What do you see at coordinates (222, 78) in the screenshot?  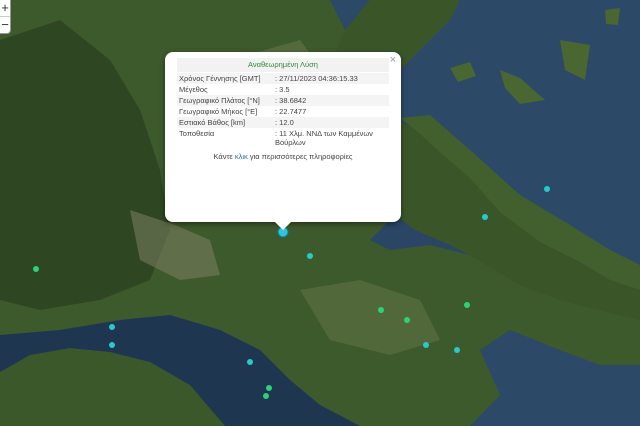 I see `origin-time-label: Χρόνος Γέννησης [GMT]` at bounding box center [222, 78].